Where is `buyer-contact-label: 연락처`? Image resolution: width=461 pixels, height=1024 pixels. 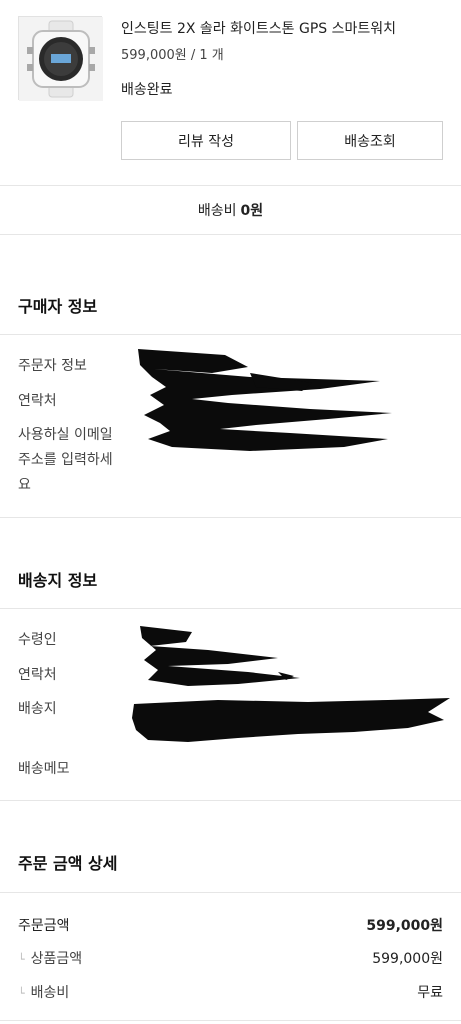
buyer-contact-label: 연락처 is located at coordinates (37, 401).